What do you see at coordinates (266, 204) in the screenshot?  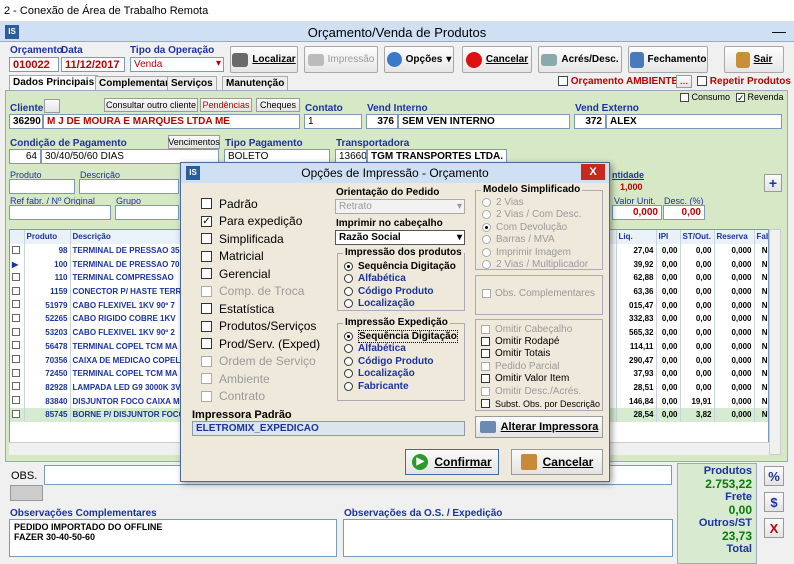 I see `print-option: Padrão` at bounding box center [266, 204].